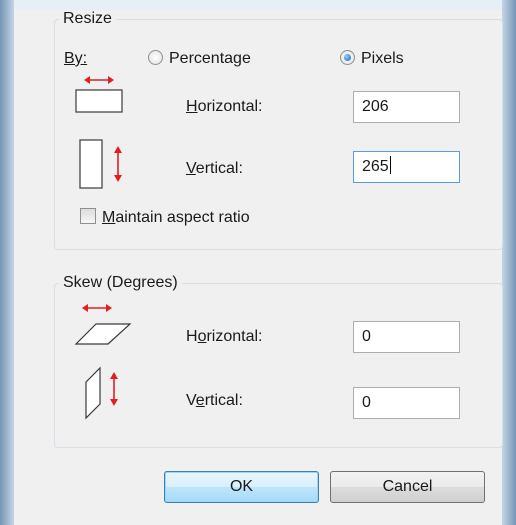 This screenshot has width=516, height=525. What do you see at coordinates (7, 262) in the screenshot?
I see `window-frame-left` at bounding box center [7, 262].